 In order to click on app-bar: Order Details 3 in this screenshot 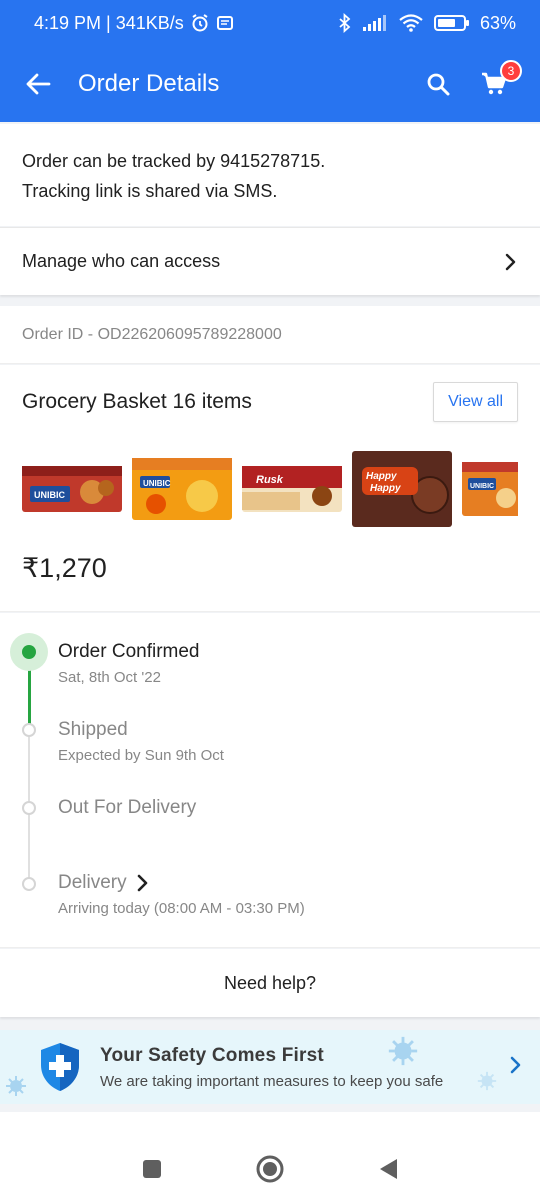, I will do `click(270, 84)`.